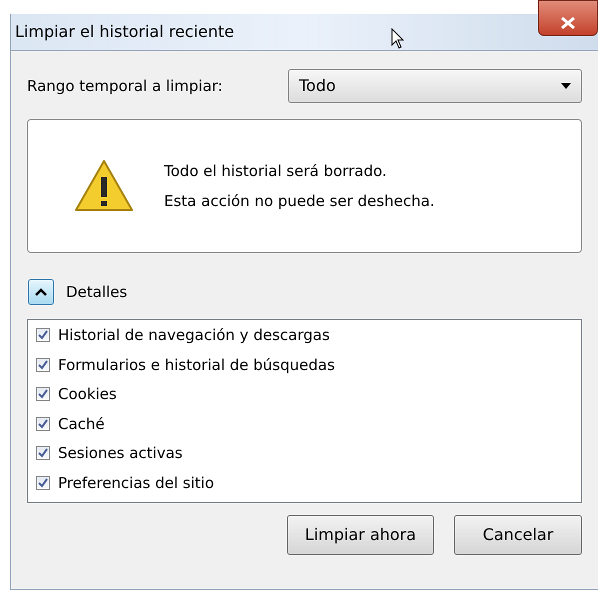 The height and width of the screenshot is (596, 598). What do you see at coordinates (104, 186) in the screenshot?
I see `warning-icon` at bounding box center [104, 186].